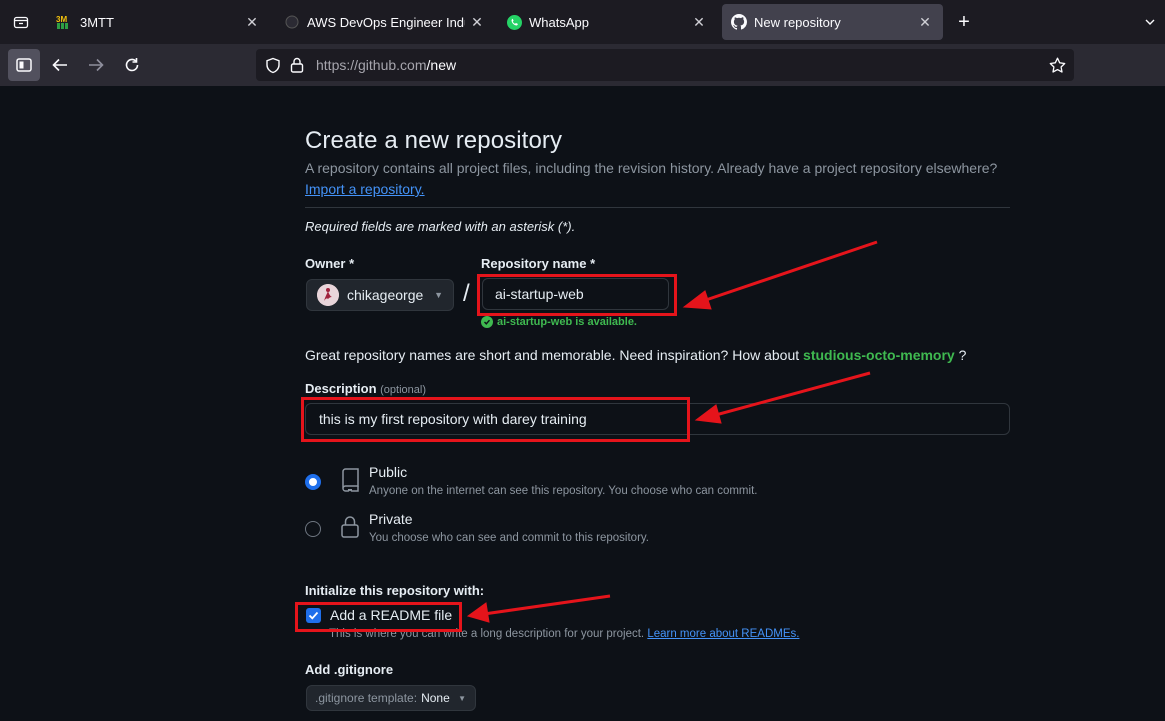  Describe the element at coordinates (964, 22) in the screenshot. I see `new-tab-button: +` at that location.